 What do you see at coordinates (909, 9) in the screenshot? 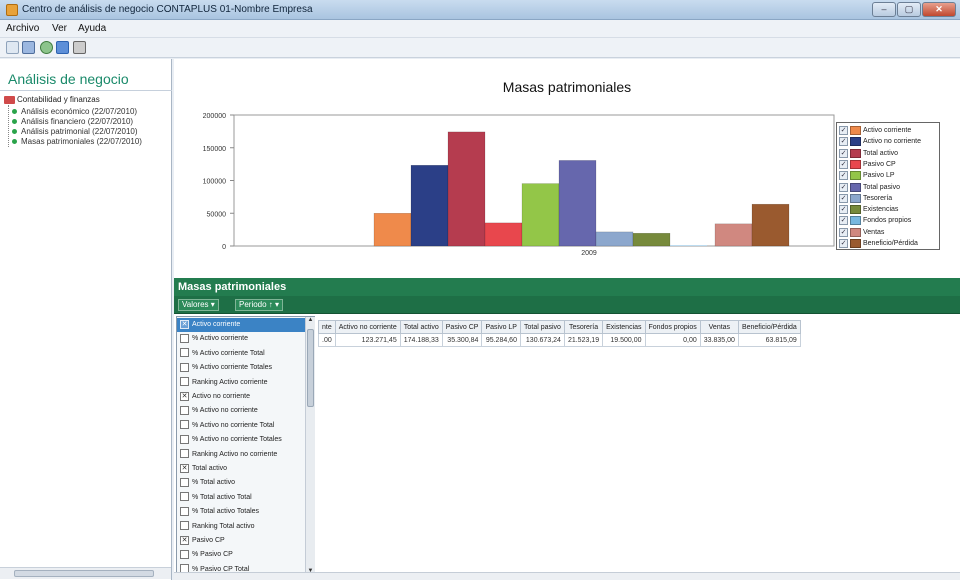
I see `maximize-button: ▢` at bounding box center [909, 9].